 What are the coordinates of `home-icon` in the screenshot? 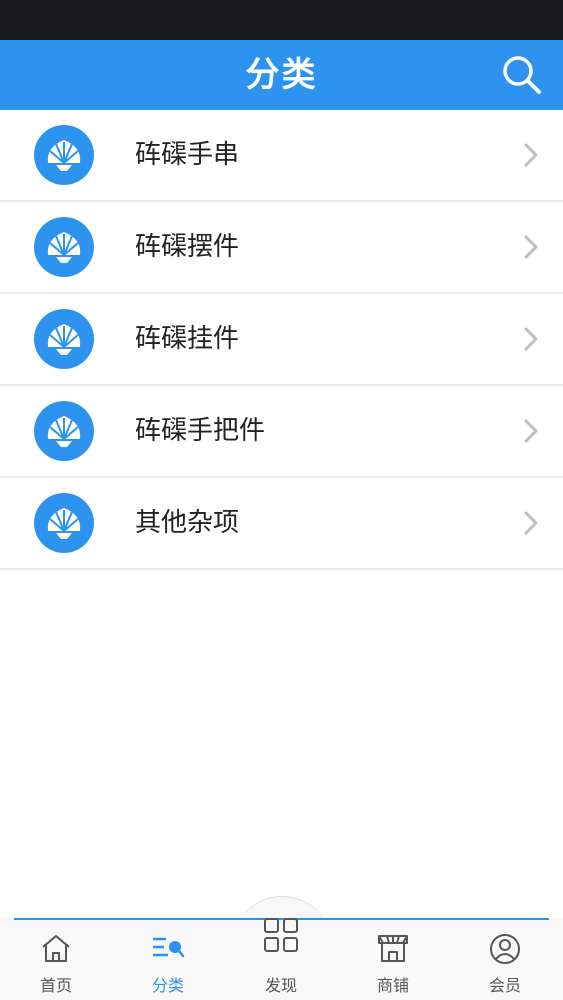 It's located at (56, 948).